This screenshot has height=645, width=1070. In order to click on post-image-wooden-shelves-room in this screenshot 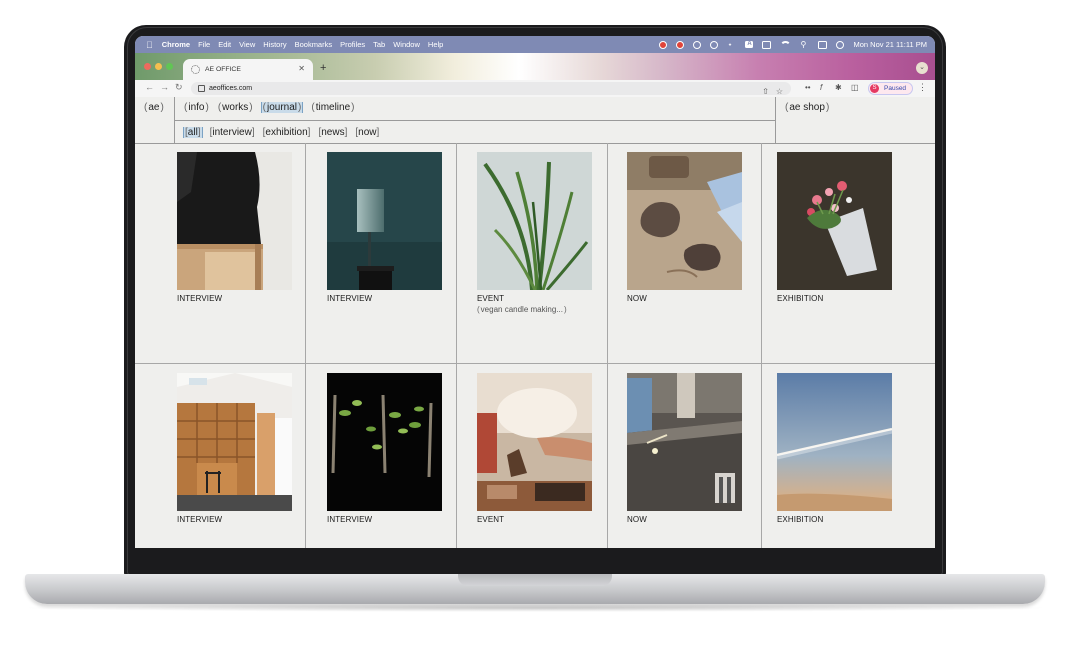, I will do `click(234, 442)`.